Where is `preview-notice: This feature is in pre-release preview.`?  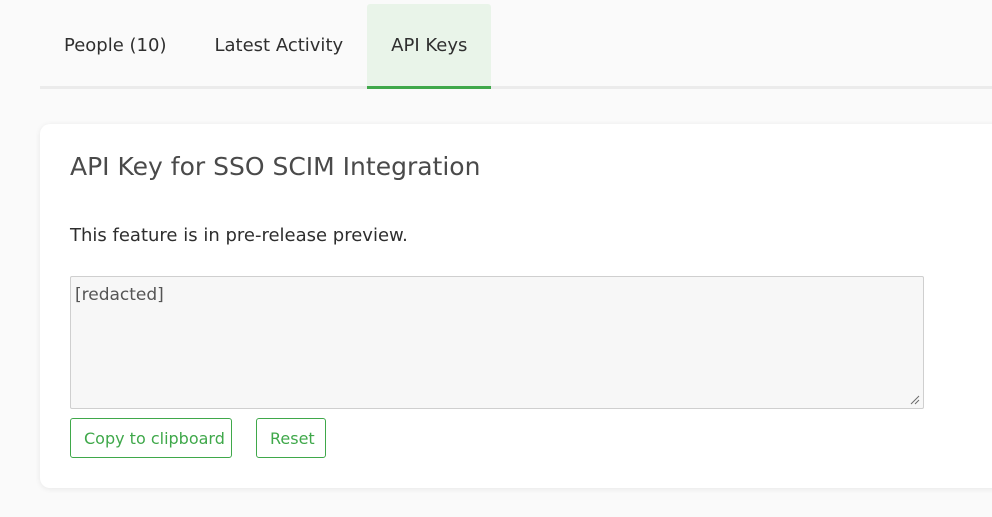
preview-notice: This feature is in pre-release preview. is located at coordinates (239, 235).